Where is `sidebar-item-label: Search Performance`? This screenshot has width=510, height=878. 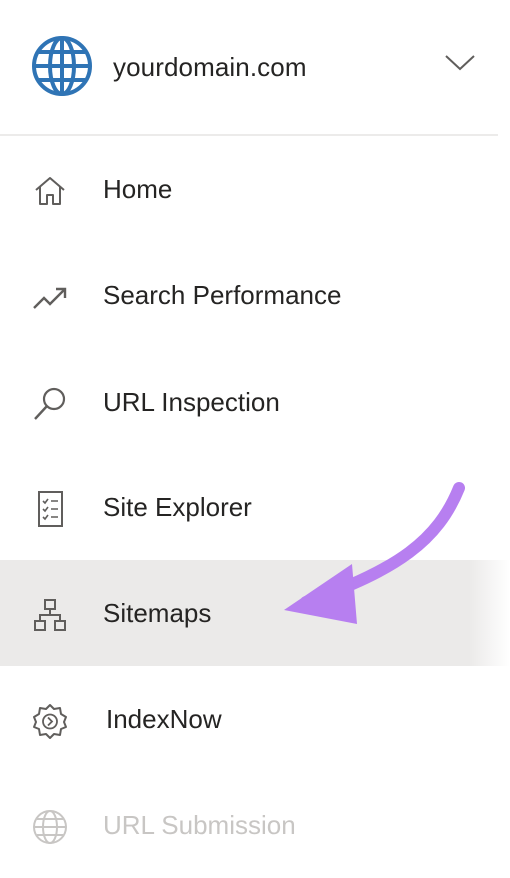
sidebar-item-label: Search Performance is located at coordinates (222, 295).